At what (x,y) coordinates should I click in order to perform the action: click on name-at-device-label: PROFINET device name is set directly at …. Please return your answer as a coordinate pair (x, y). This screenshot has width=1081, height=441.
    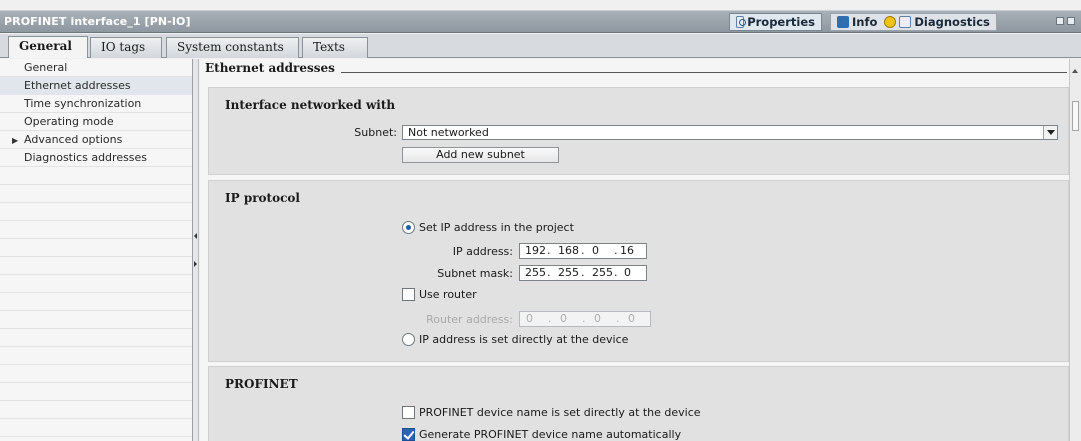
    Looking at the image, I should click on (560, 412).